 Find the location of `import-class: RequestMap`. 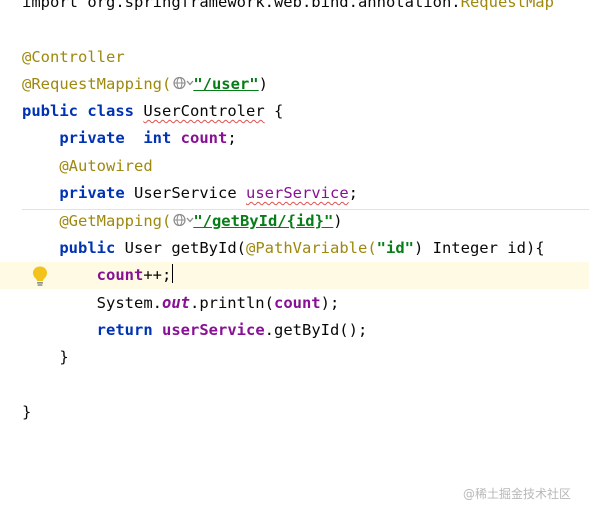

import-class: RequestMap is located at coordinates (507, 5).